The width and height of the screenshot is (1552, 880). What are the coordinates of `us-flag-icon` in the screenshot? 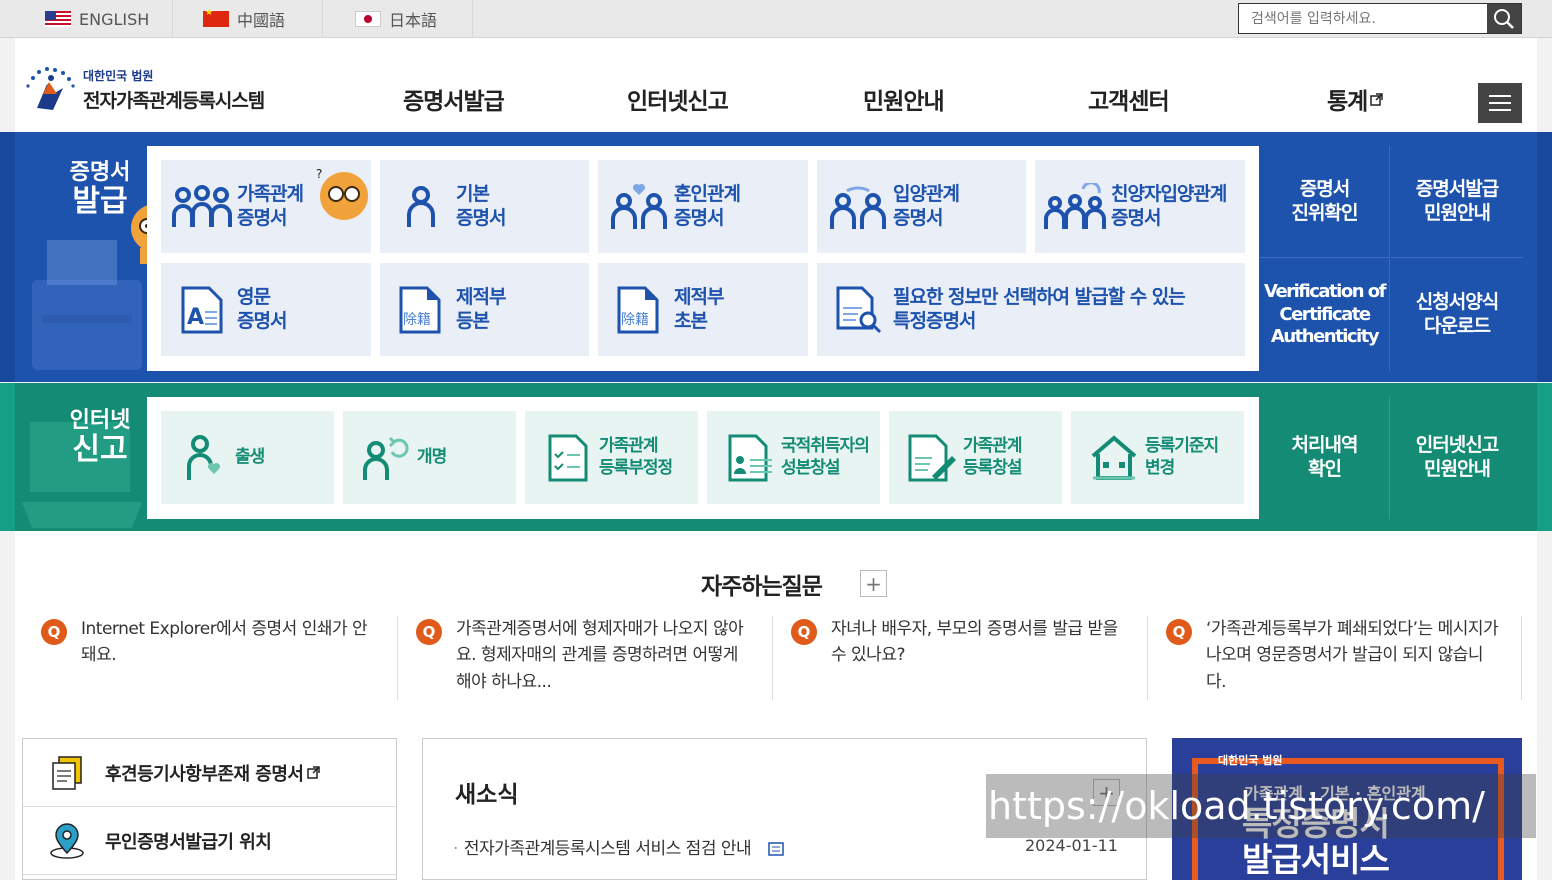 It's located at (58, 19).